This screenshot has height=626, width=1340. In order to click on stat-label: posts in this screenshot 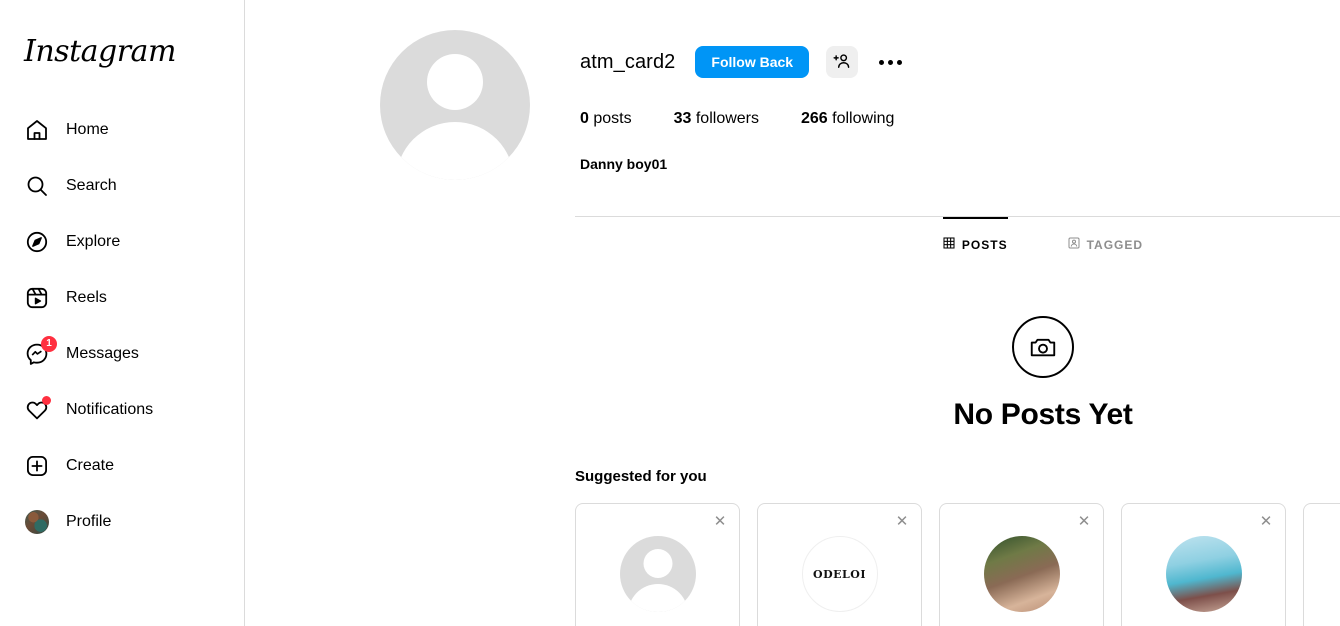, I will do `click(612, 118)`.